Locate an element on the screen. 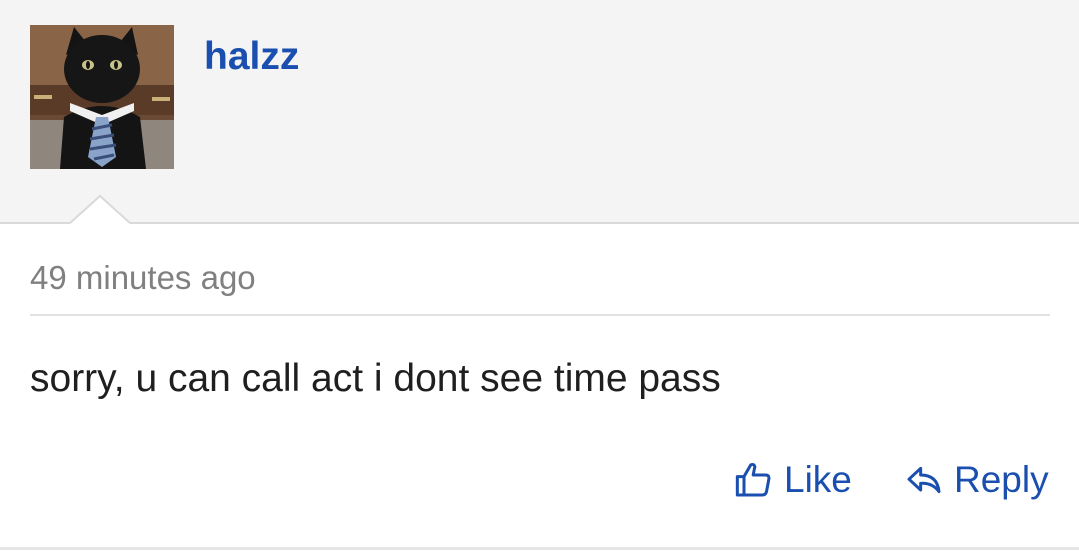  thumbs-up-icon is located at coordinates (753, 479).